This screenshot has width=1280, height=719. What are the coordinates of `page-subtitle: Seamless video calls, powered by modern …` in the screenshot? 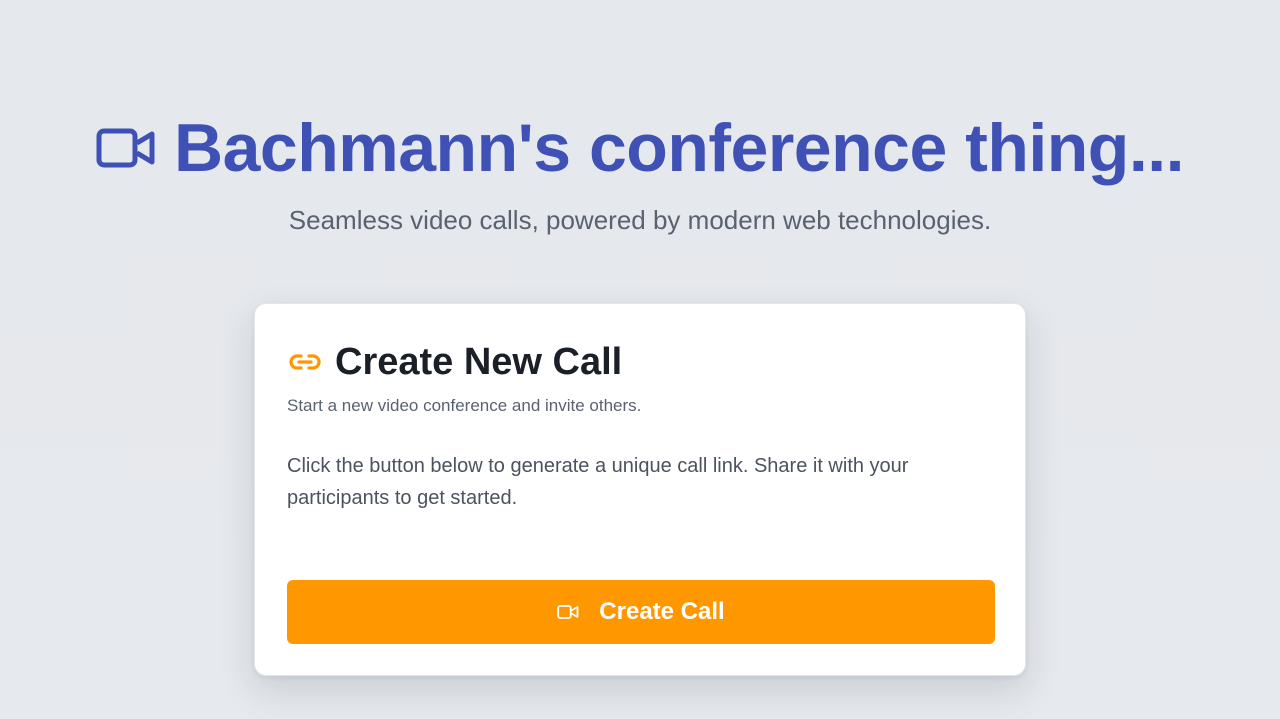 It's located at (640, 220).